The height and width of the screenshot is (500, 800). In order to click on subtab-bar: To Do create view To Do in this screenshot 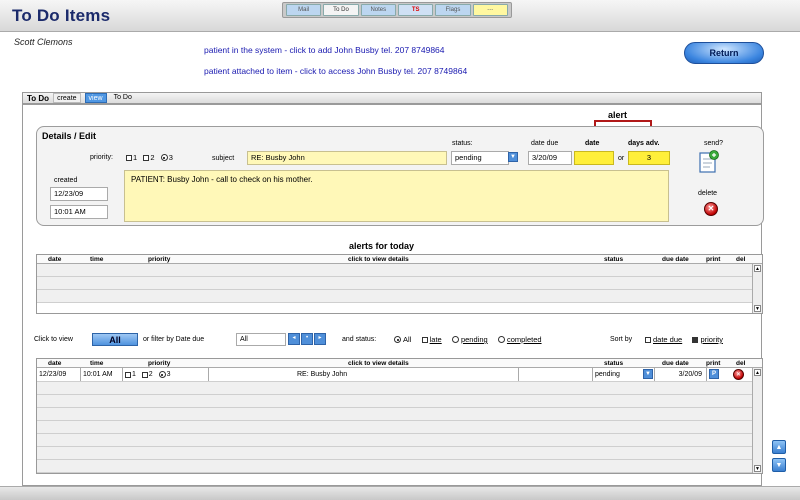, I will do `click(392, 98)`.